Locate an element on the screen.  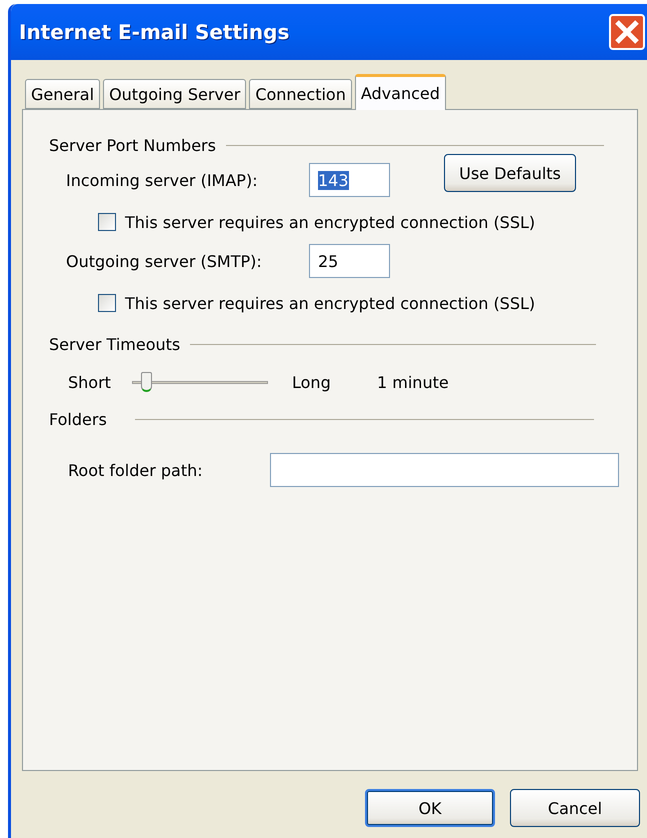
close-icon is located at coordinates (627, 32).